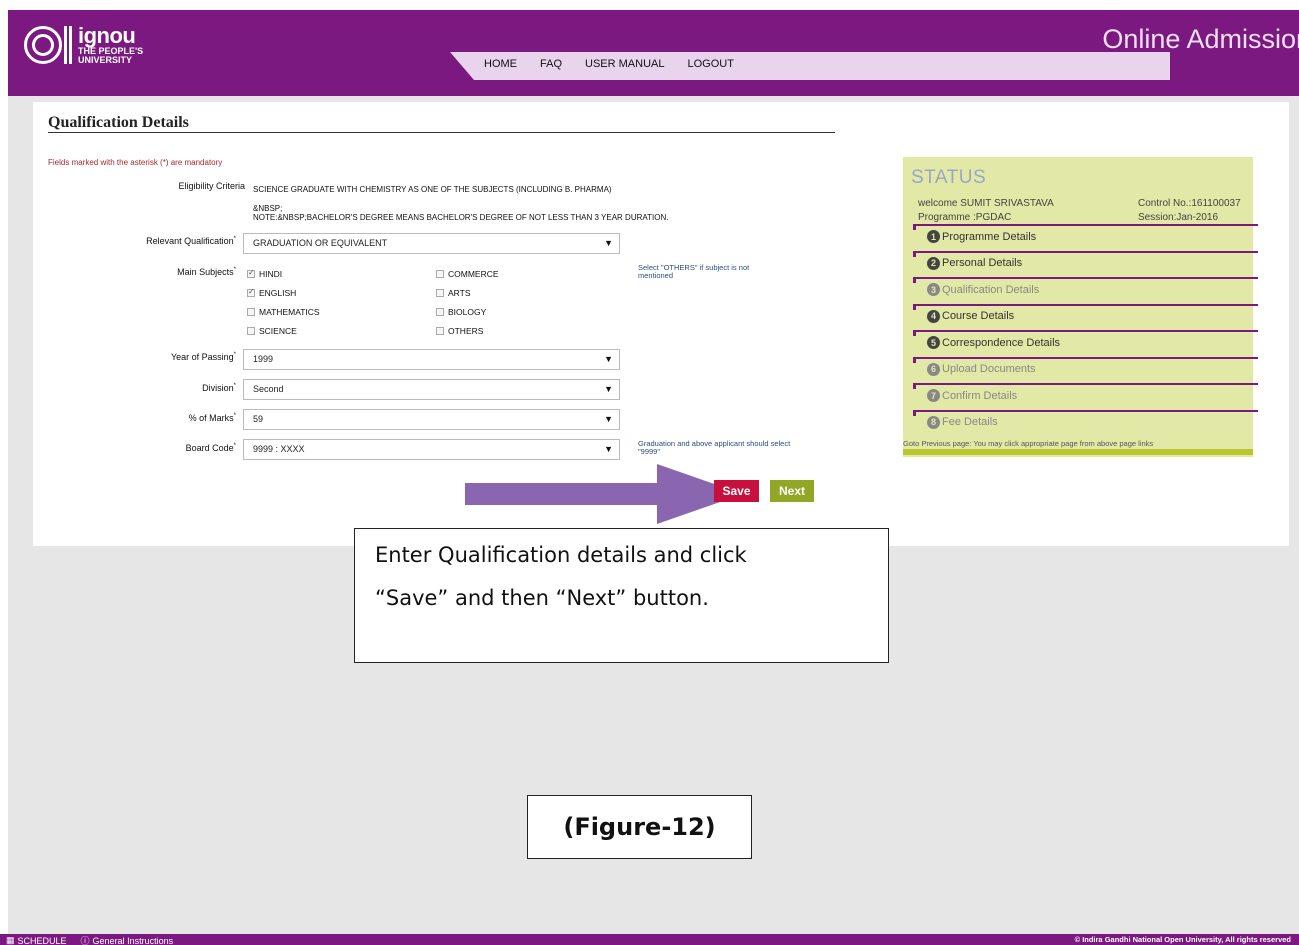  Describe the element at coordinates (219, 388) in the screenshot. I see `division-label: Division*` at that location.